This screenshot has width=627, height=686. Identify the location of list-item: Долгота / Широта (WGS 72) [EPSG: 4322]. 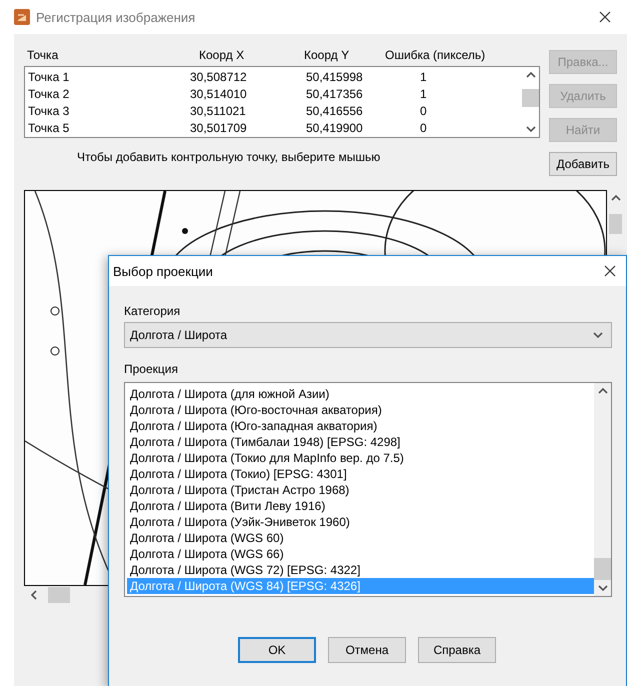
(360, 570).